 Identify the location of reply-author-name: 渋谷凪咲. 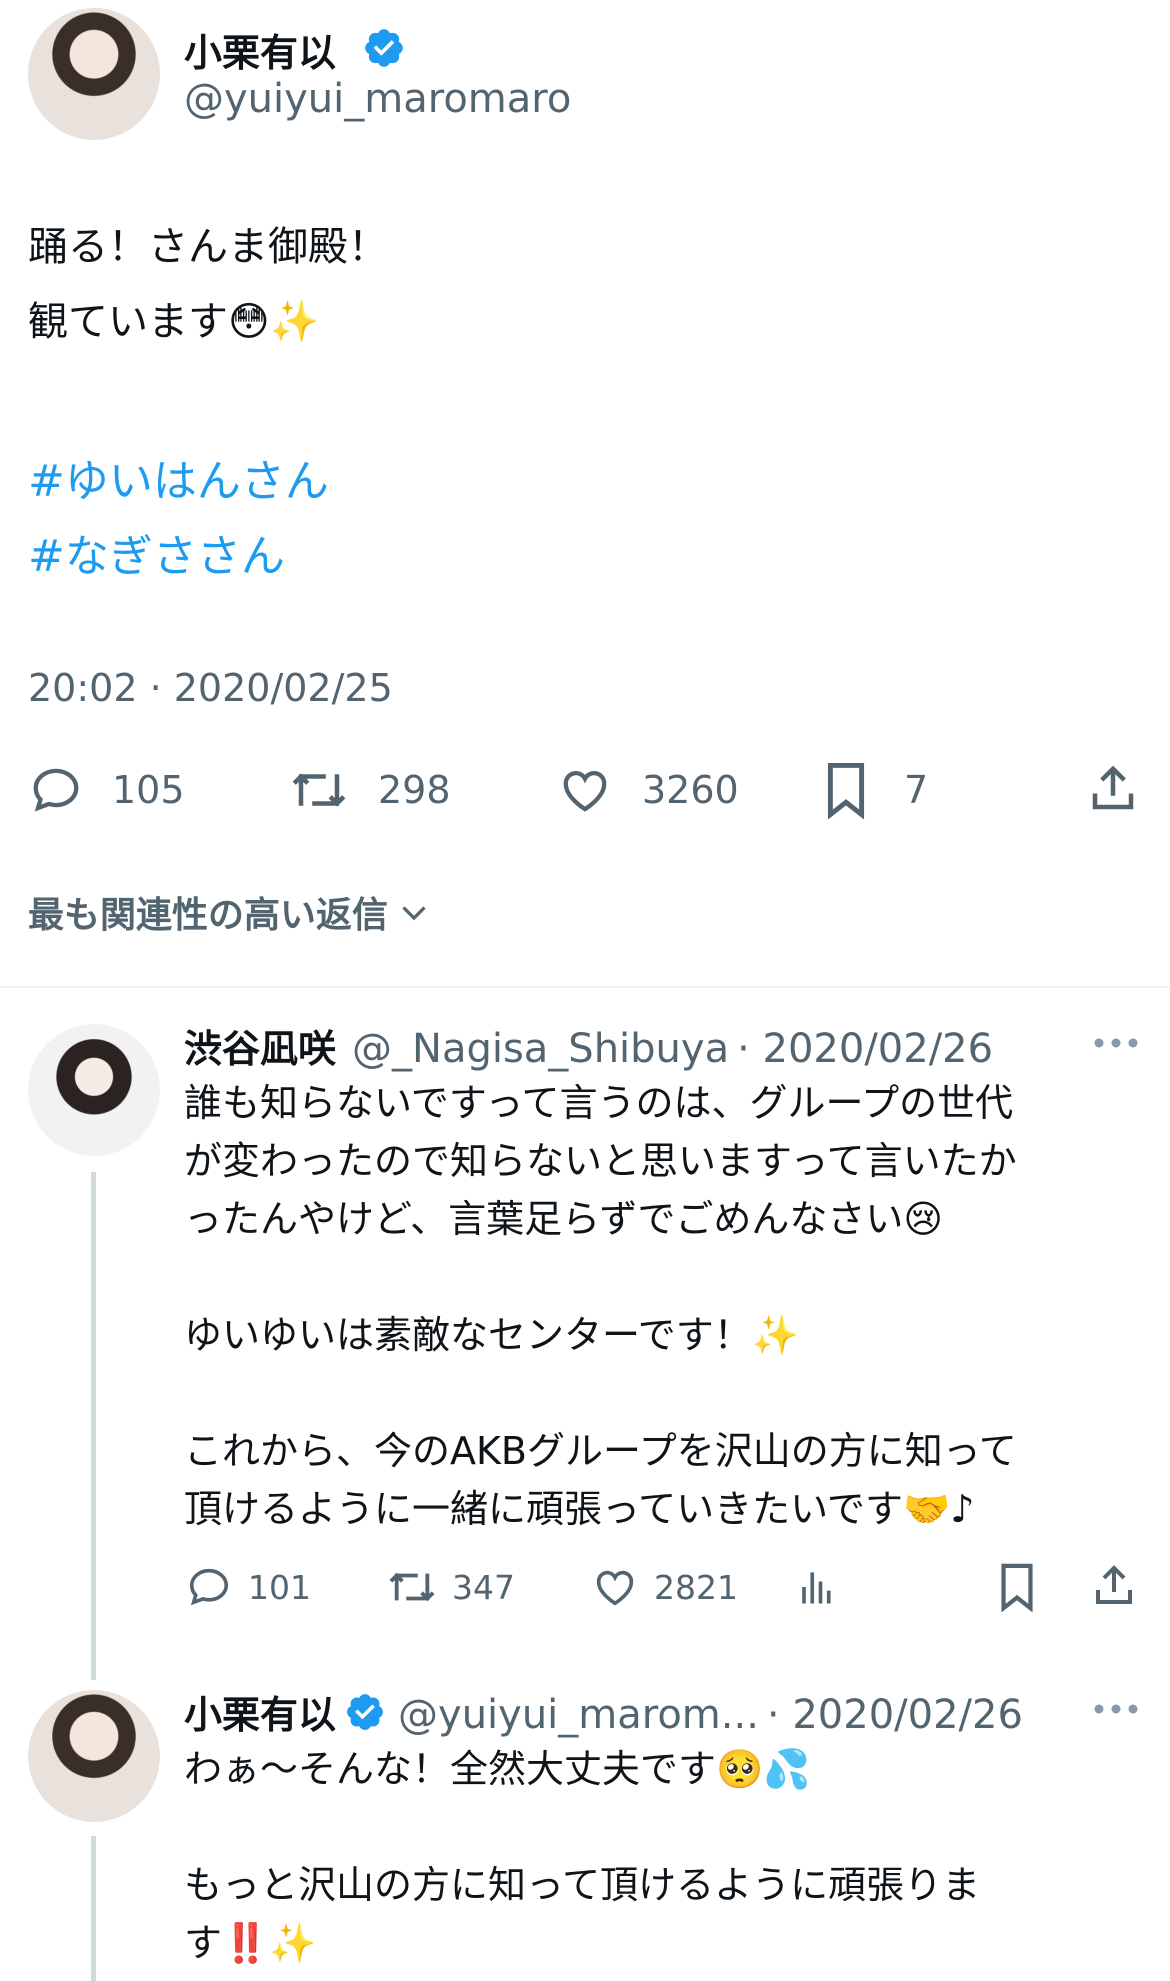
(260, 1045).